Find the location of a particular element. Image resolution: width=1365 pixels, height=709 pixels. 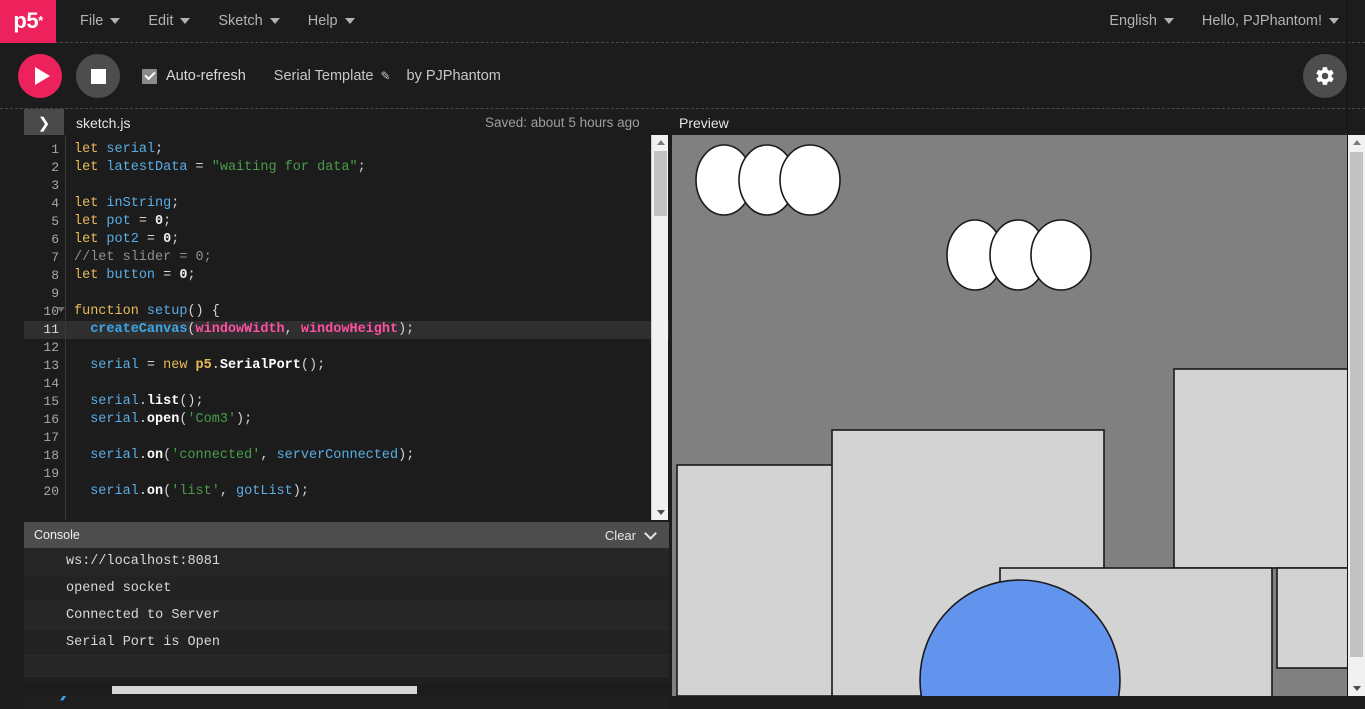

language-selector: English is located at coordinates (1141, 21).